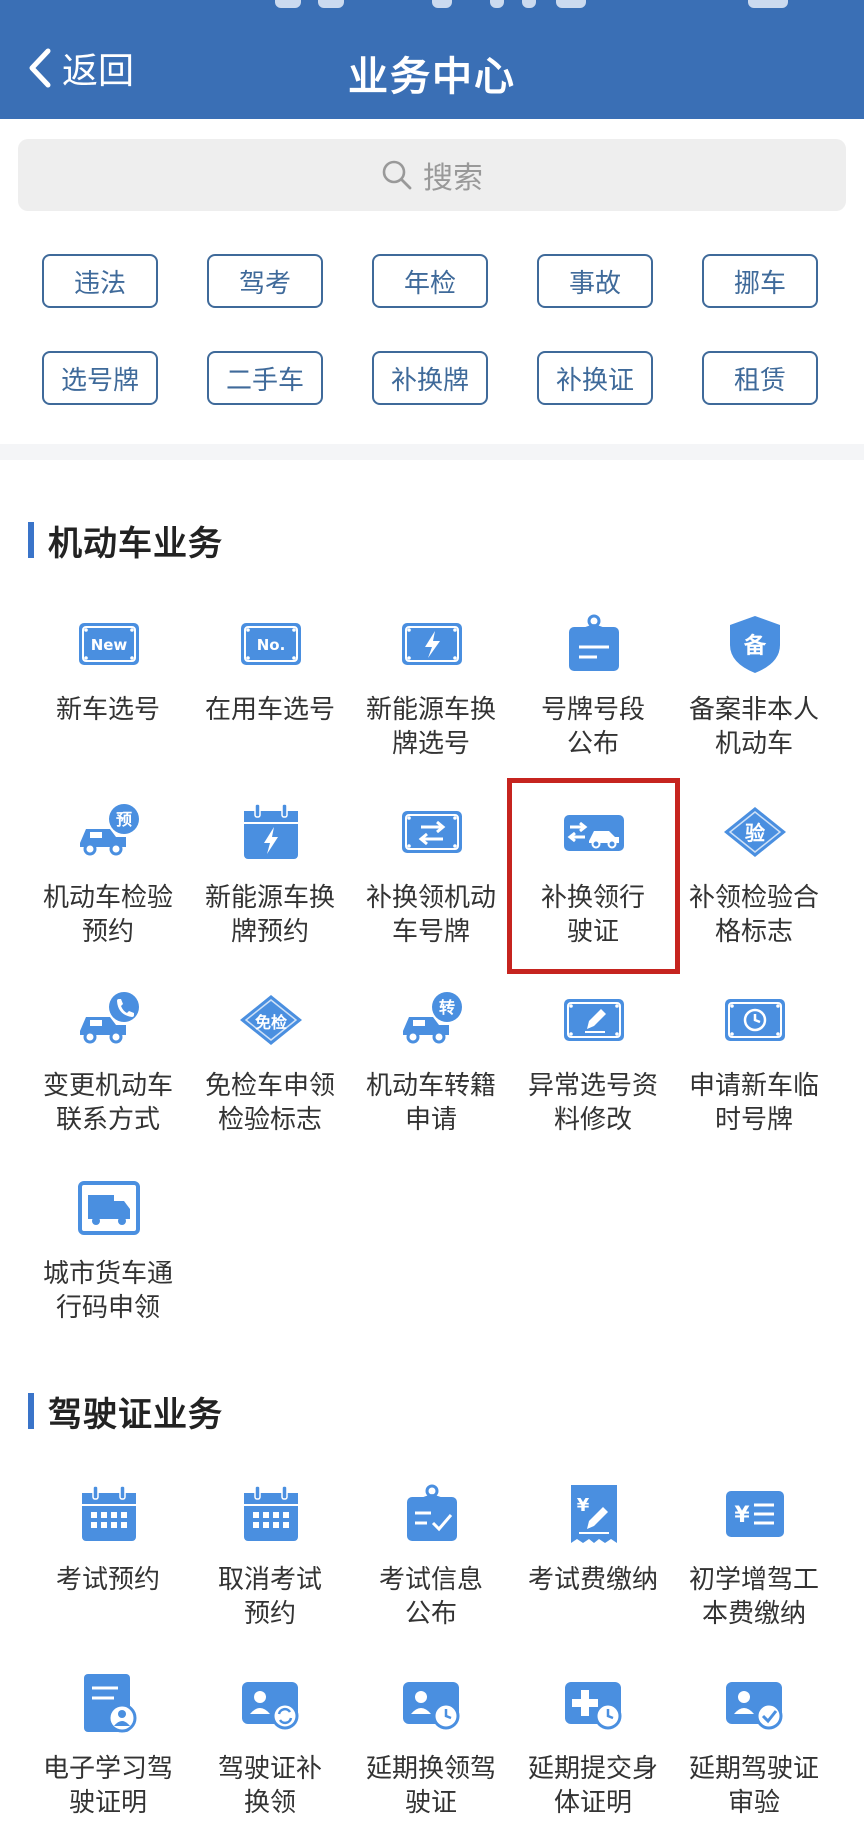 This screenshot has width=864, height=1827. What do you see at coordinates (432, 452) in the screenshot?
I see `section-divider` at bounding box center [432, 452].